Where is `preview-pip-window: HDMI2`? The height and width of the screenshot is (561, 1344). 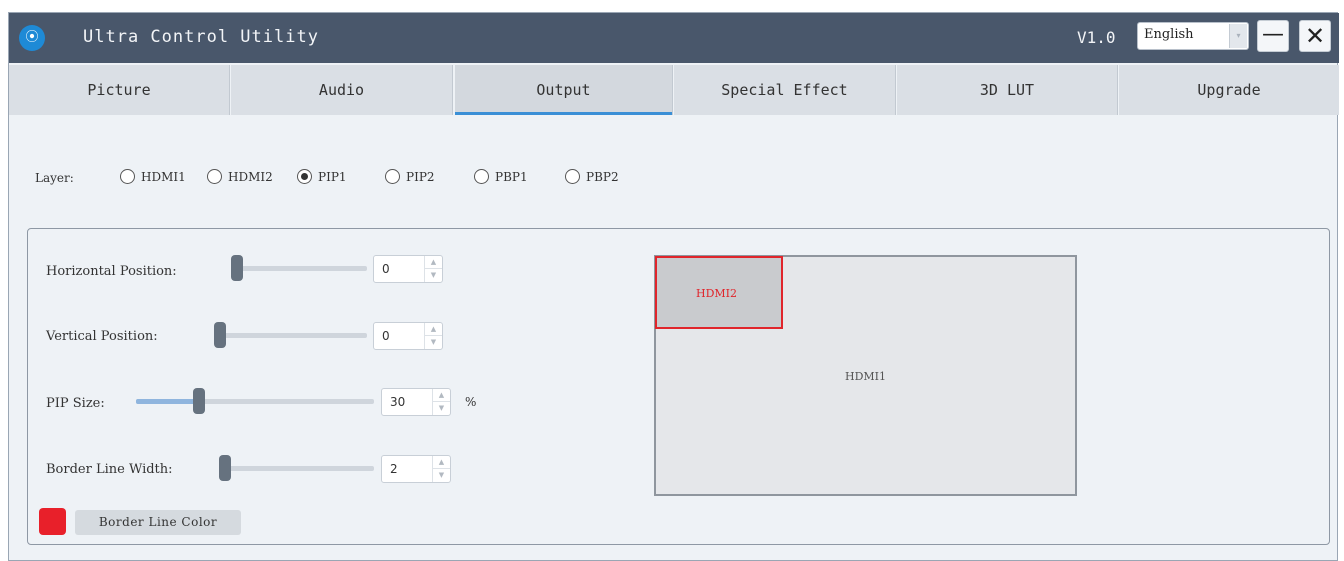 preview-pip-window: HDMI2 is located at coordinates (719, 292).